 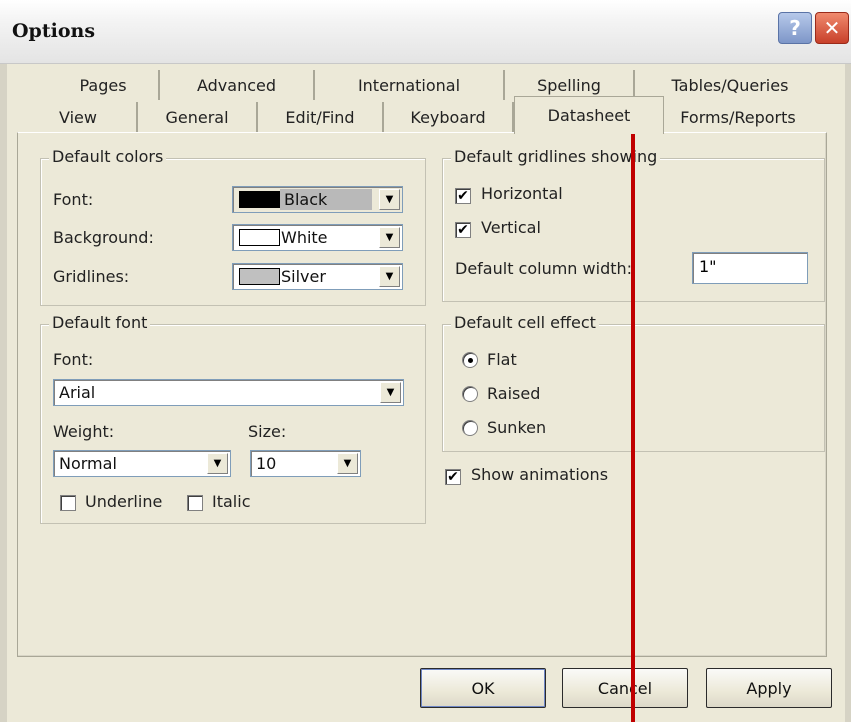 What do you see at coordinates (304, 237) in the screenshot?
I see `background-color-value: White` at bounding box center [304, 237].